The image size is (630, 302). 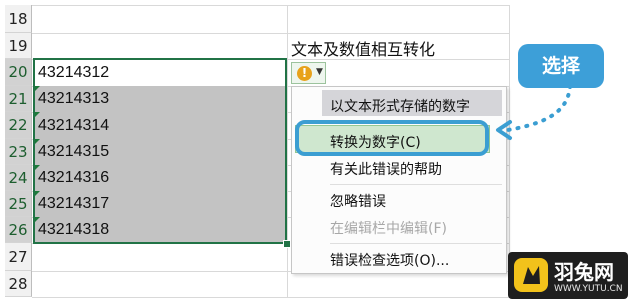 I want to click on callout-label: 选择, so click(x=561, y=66).